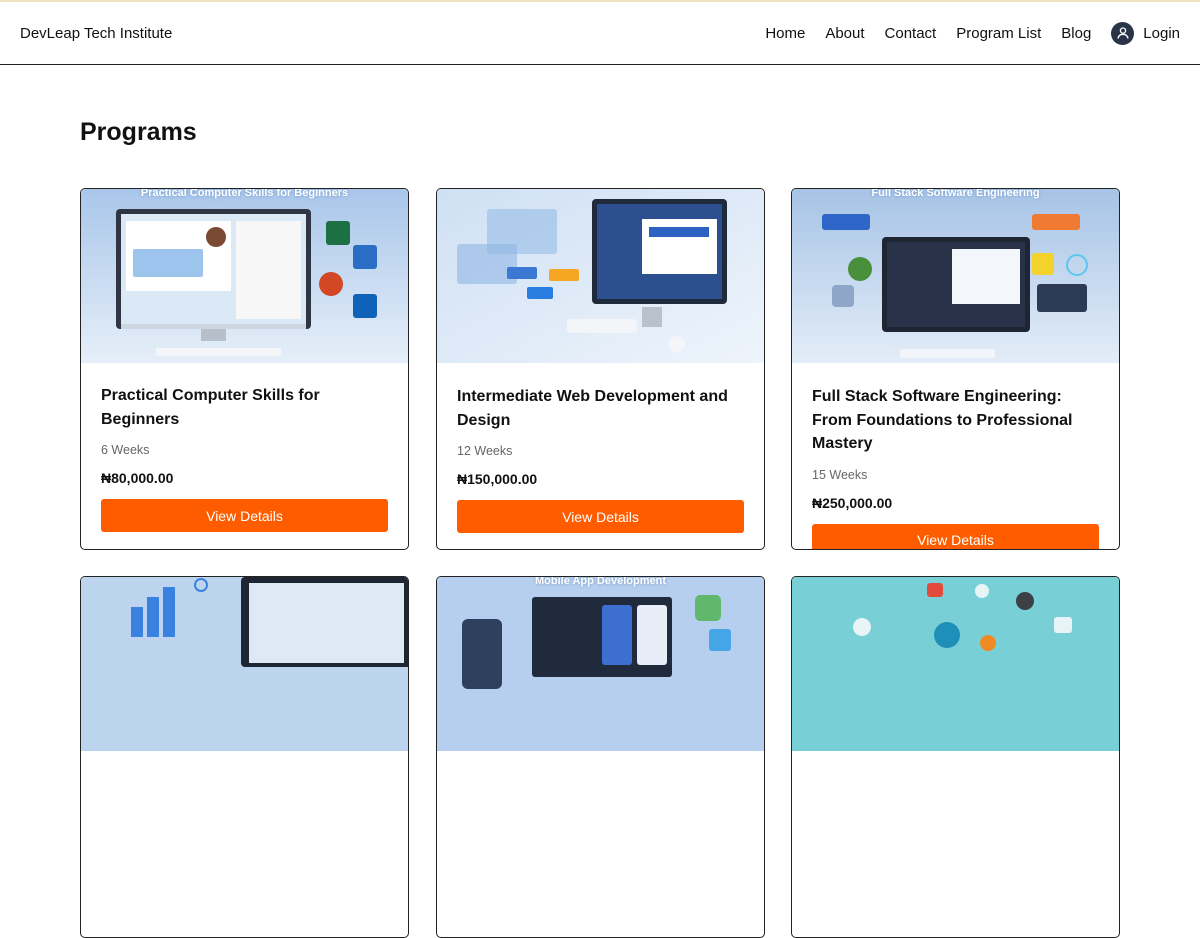 Image resolution: width=1200 pixels, height=938 pixels. I want to click on program-price: ₦80,000.00, so click(137, 478).